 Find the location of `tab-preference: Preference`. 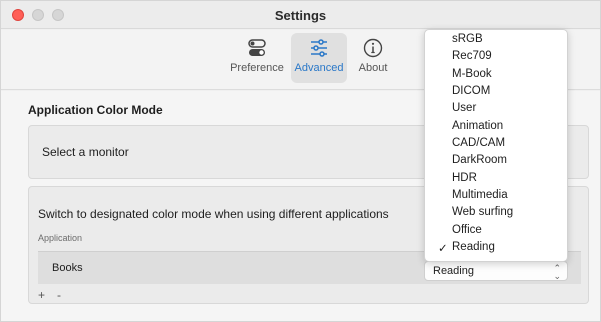

tab-preference: Preference is located at coordinates (257, 58).